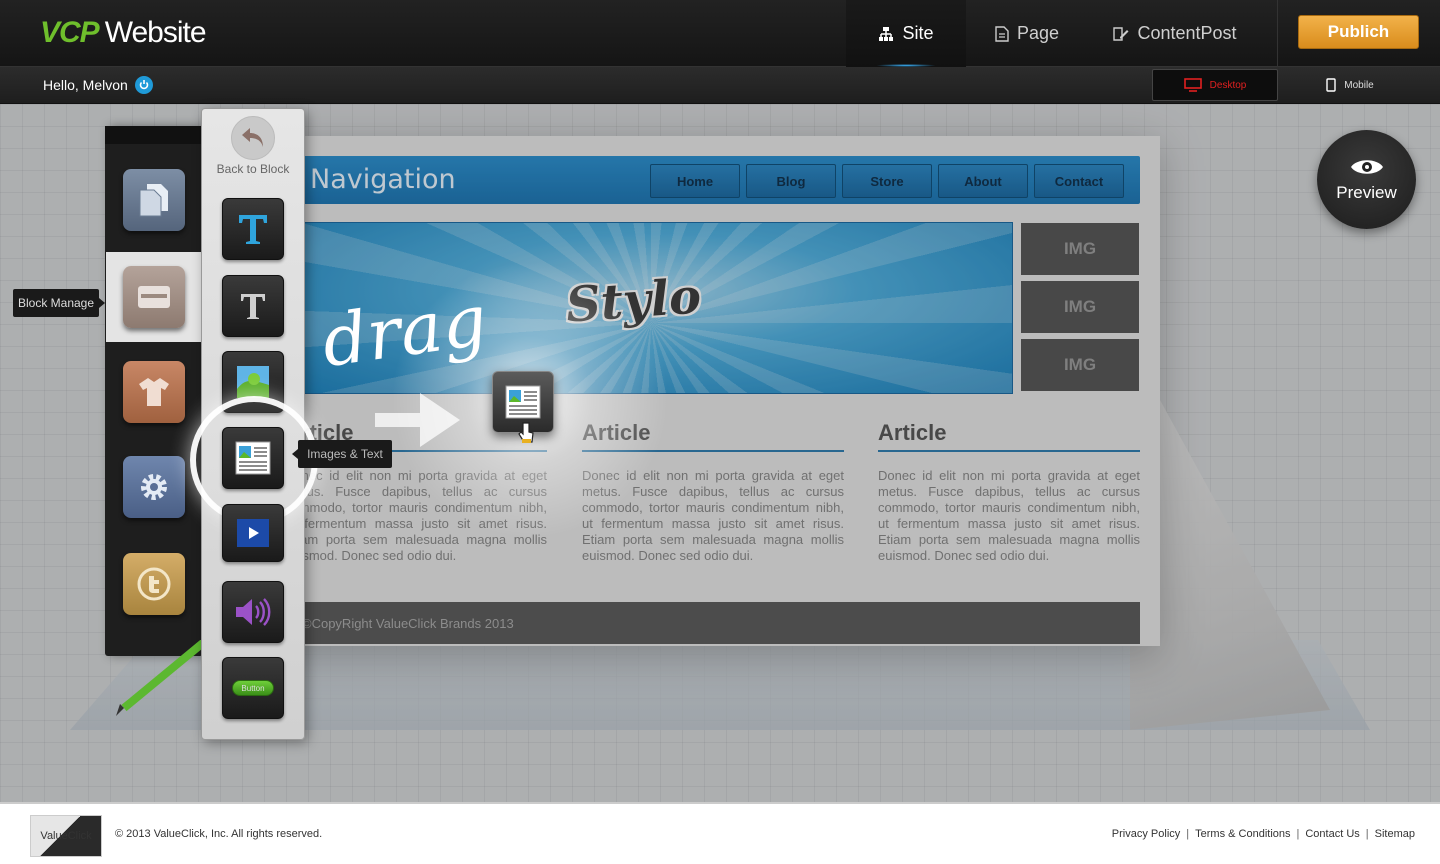 The height and width of the screenshot is (864, 1440). I want to click on eye-icon, so click(1366, 166).